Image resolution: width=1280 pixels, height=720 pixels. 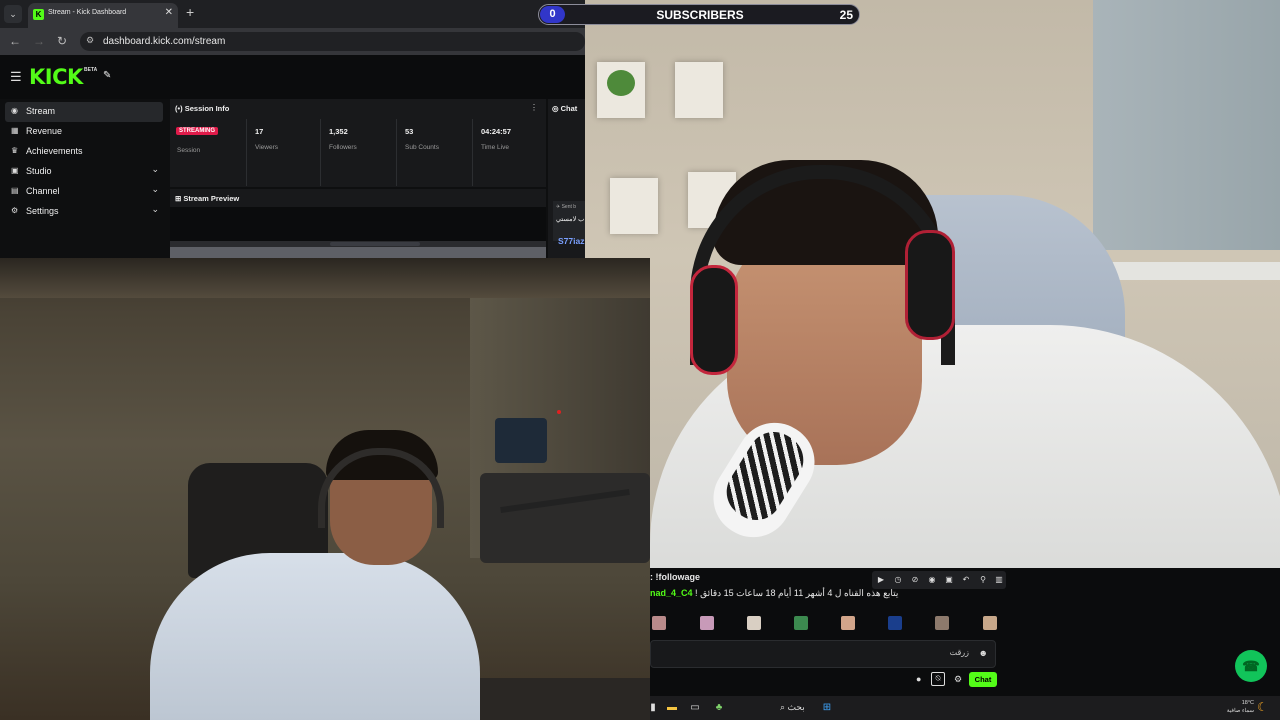 I want to click on stat-value: 04:24:57, so click(x=496, y=131).